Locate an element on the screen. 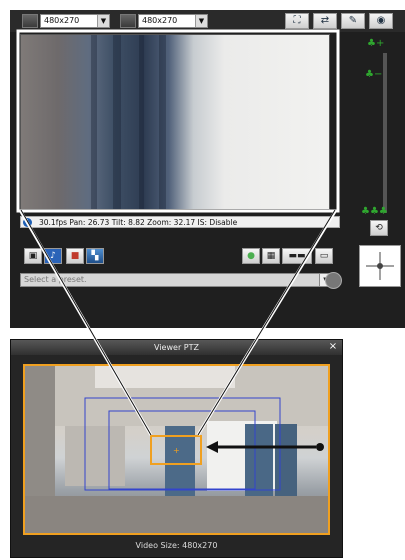  arrow-start-dot is located at coordinates (320, 447).